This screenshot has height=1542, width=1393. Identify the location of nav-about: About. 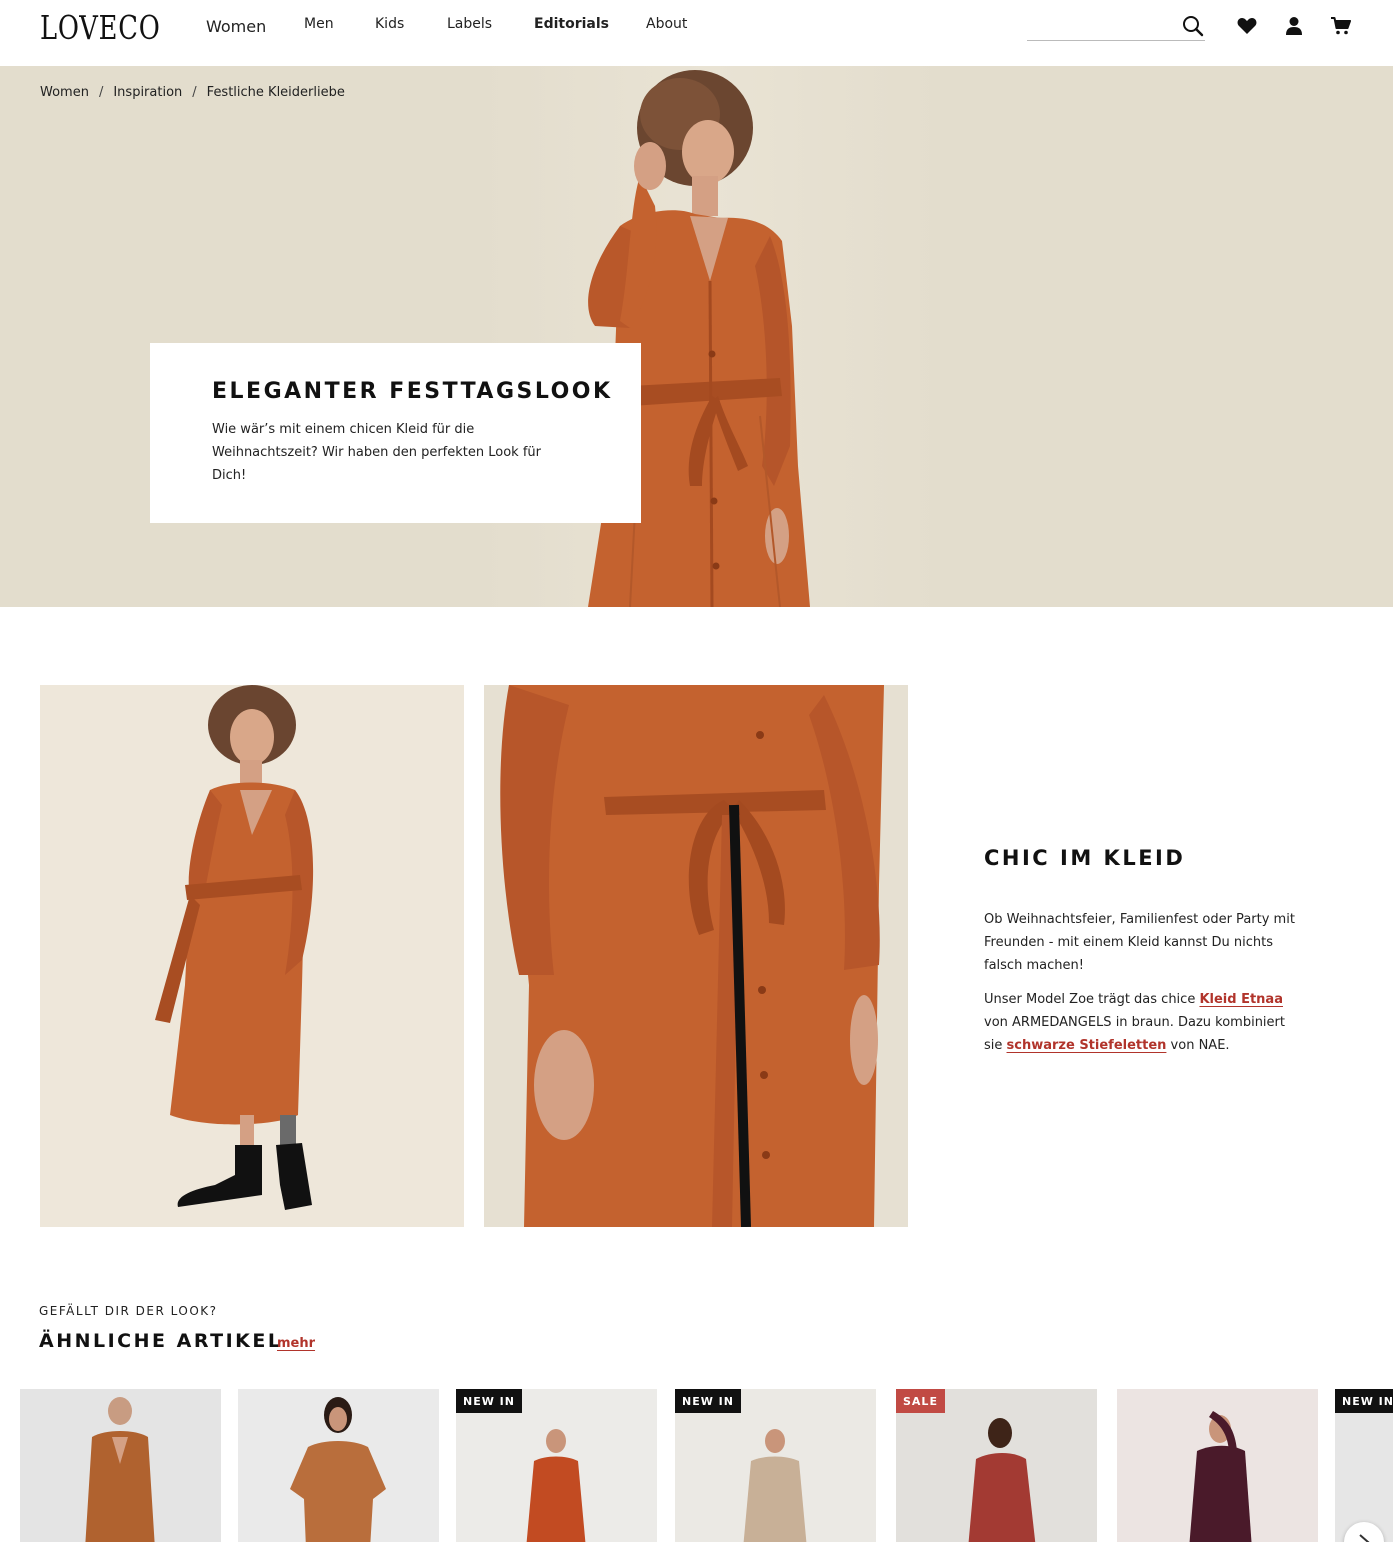
(666, 24).